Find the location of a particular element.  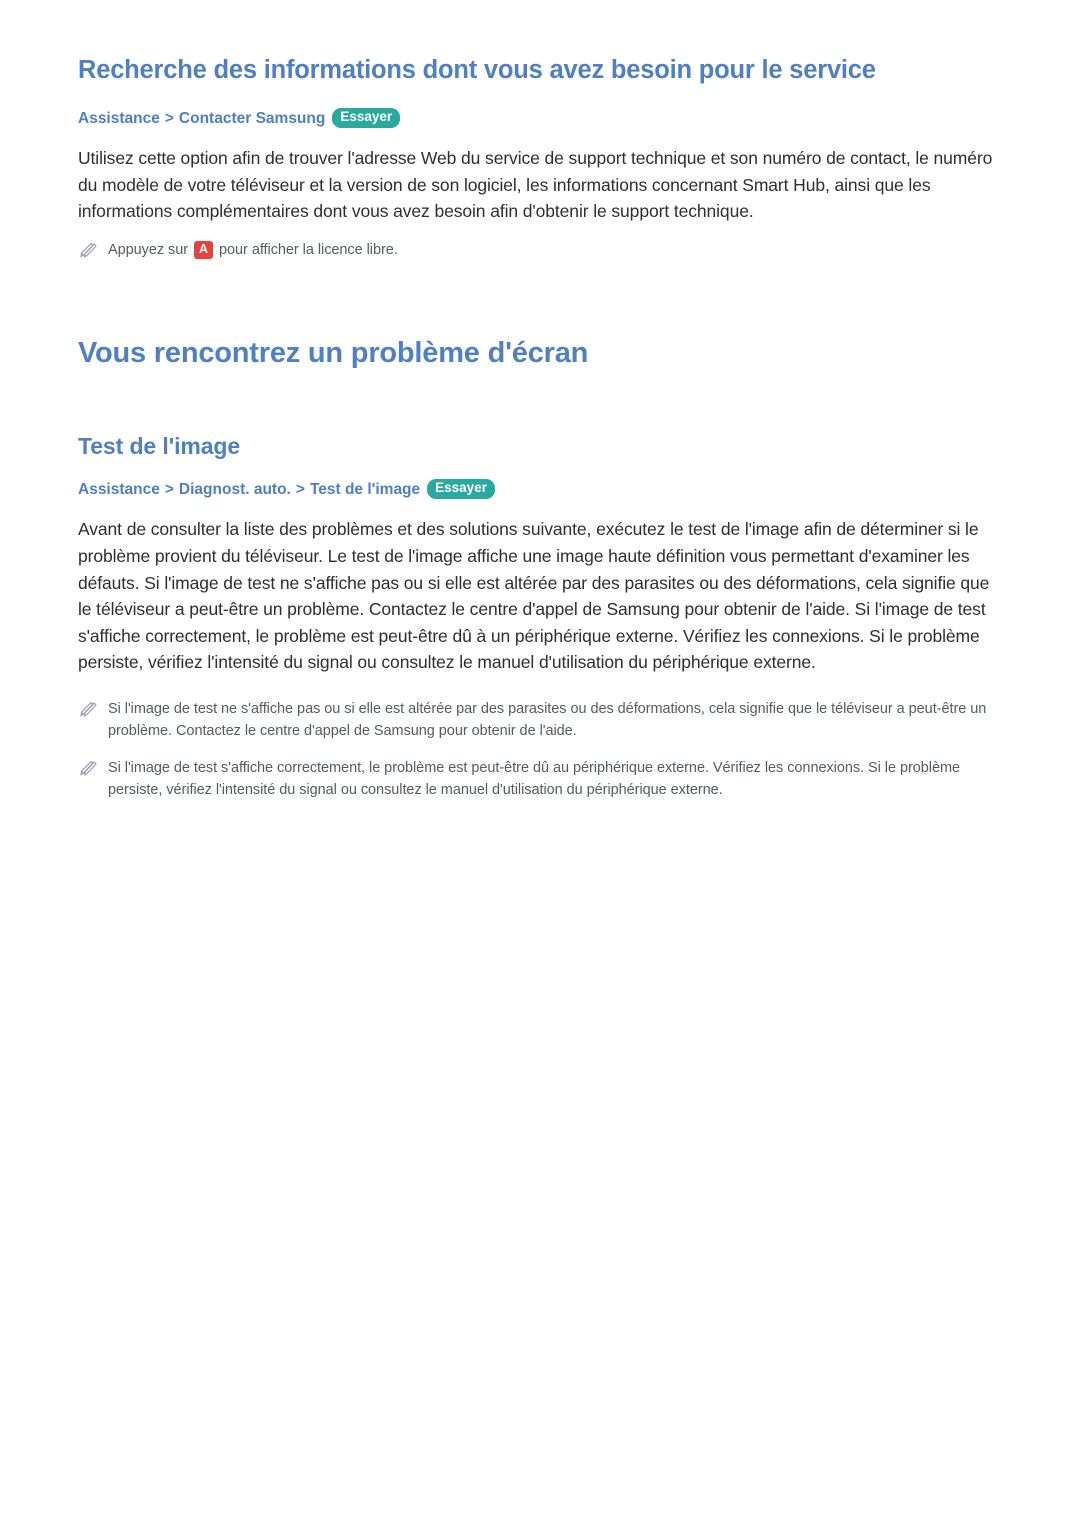

note-suffix: pour afficher la licence libre. is located at coordinates (308, 249).